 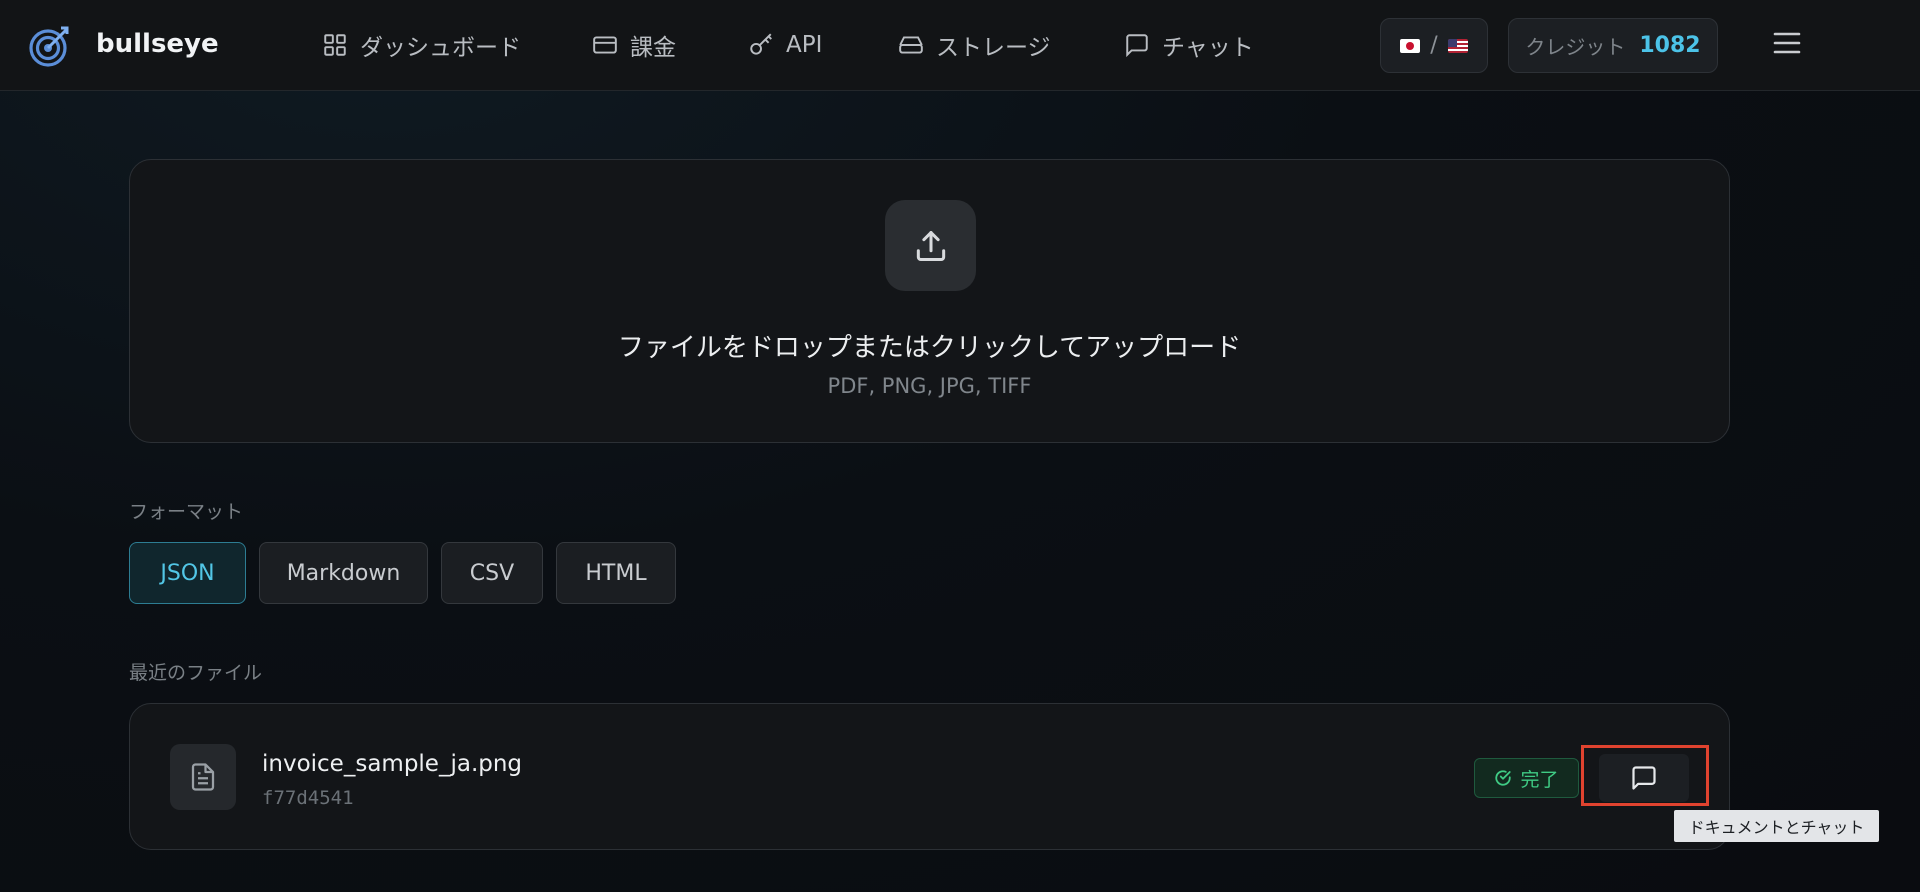 What do you see at coordinates (929, 776) in the screenshot?
I see `recent-file-card: invoice_sample_ja.png f77d4541 完了` at bounding box center [929, 776].